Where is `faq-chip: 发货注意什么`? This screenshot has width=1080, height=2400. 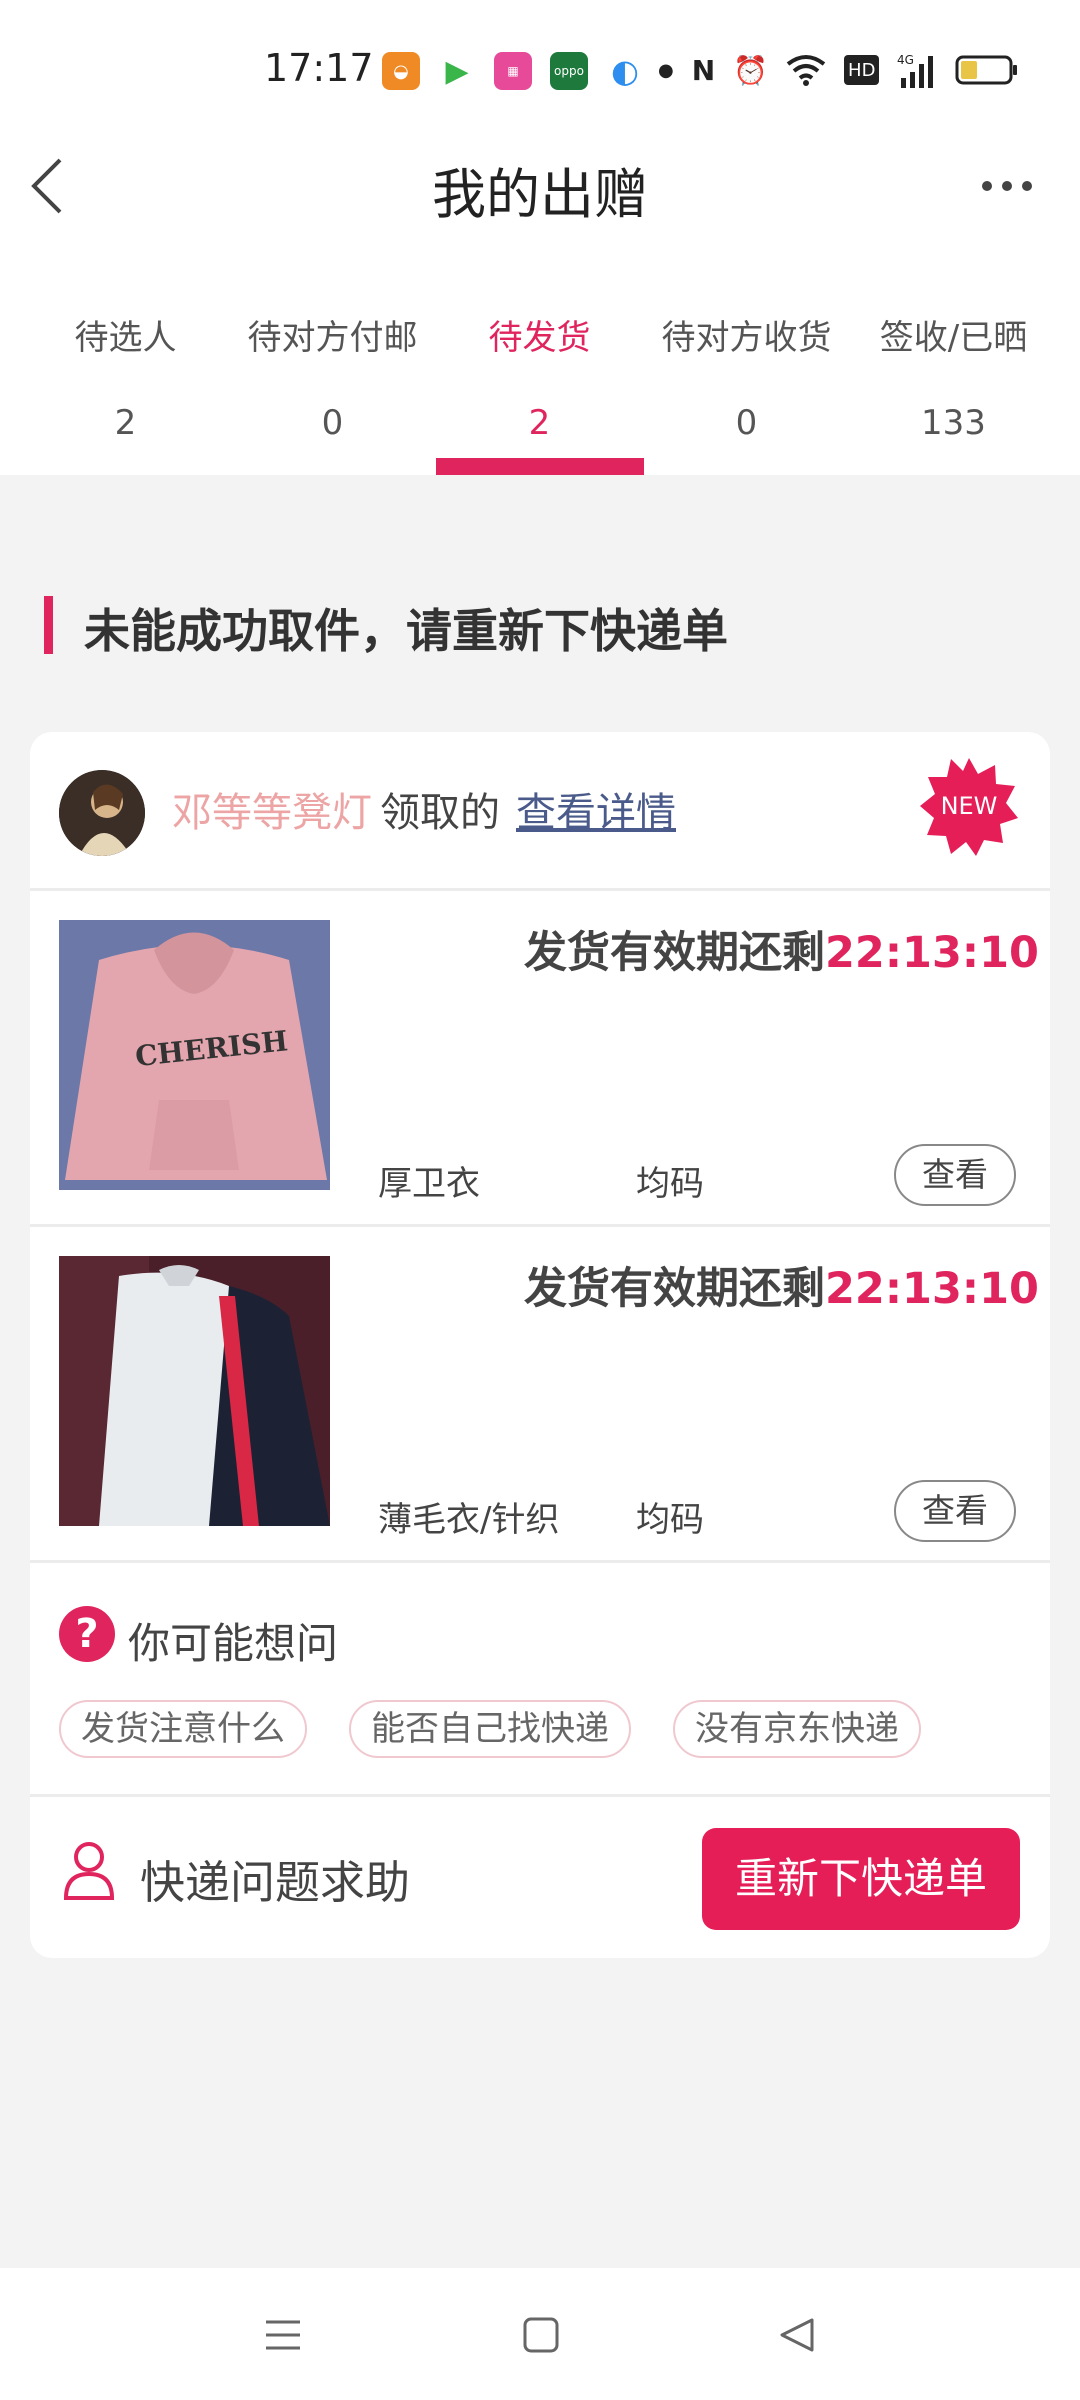
faq-chip: 发货注意什么 is located at coordinates (183, 1729).